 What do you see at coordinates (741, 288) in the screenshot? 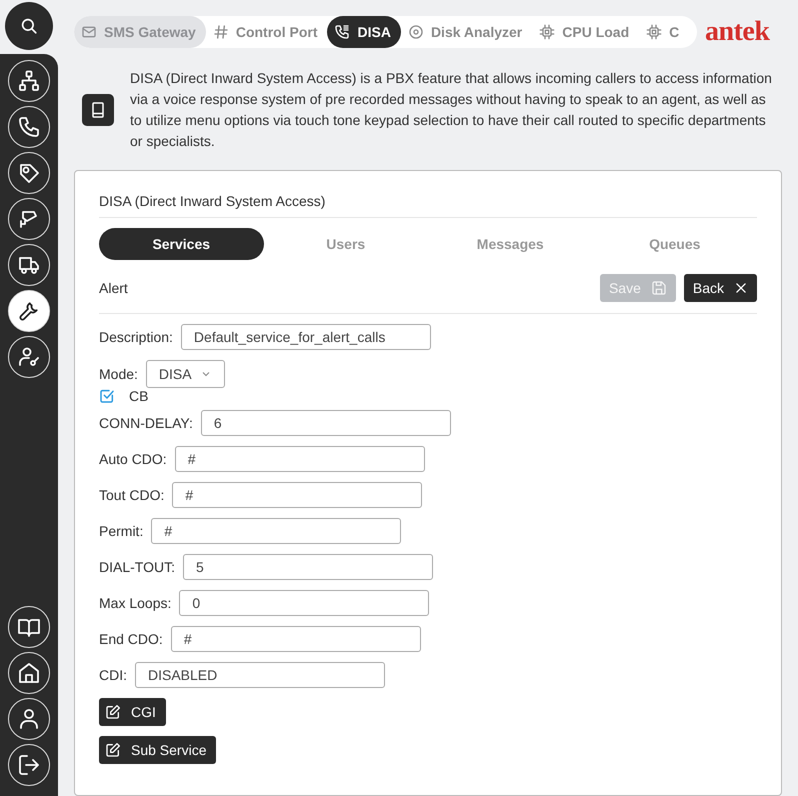
I see `close-icon` at bounding box center [741, 288].